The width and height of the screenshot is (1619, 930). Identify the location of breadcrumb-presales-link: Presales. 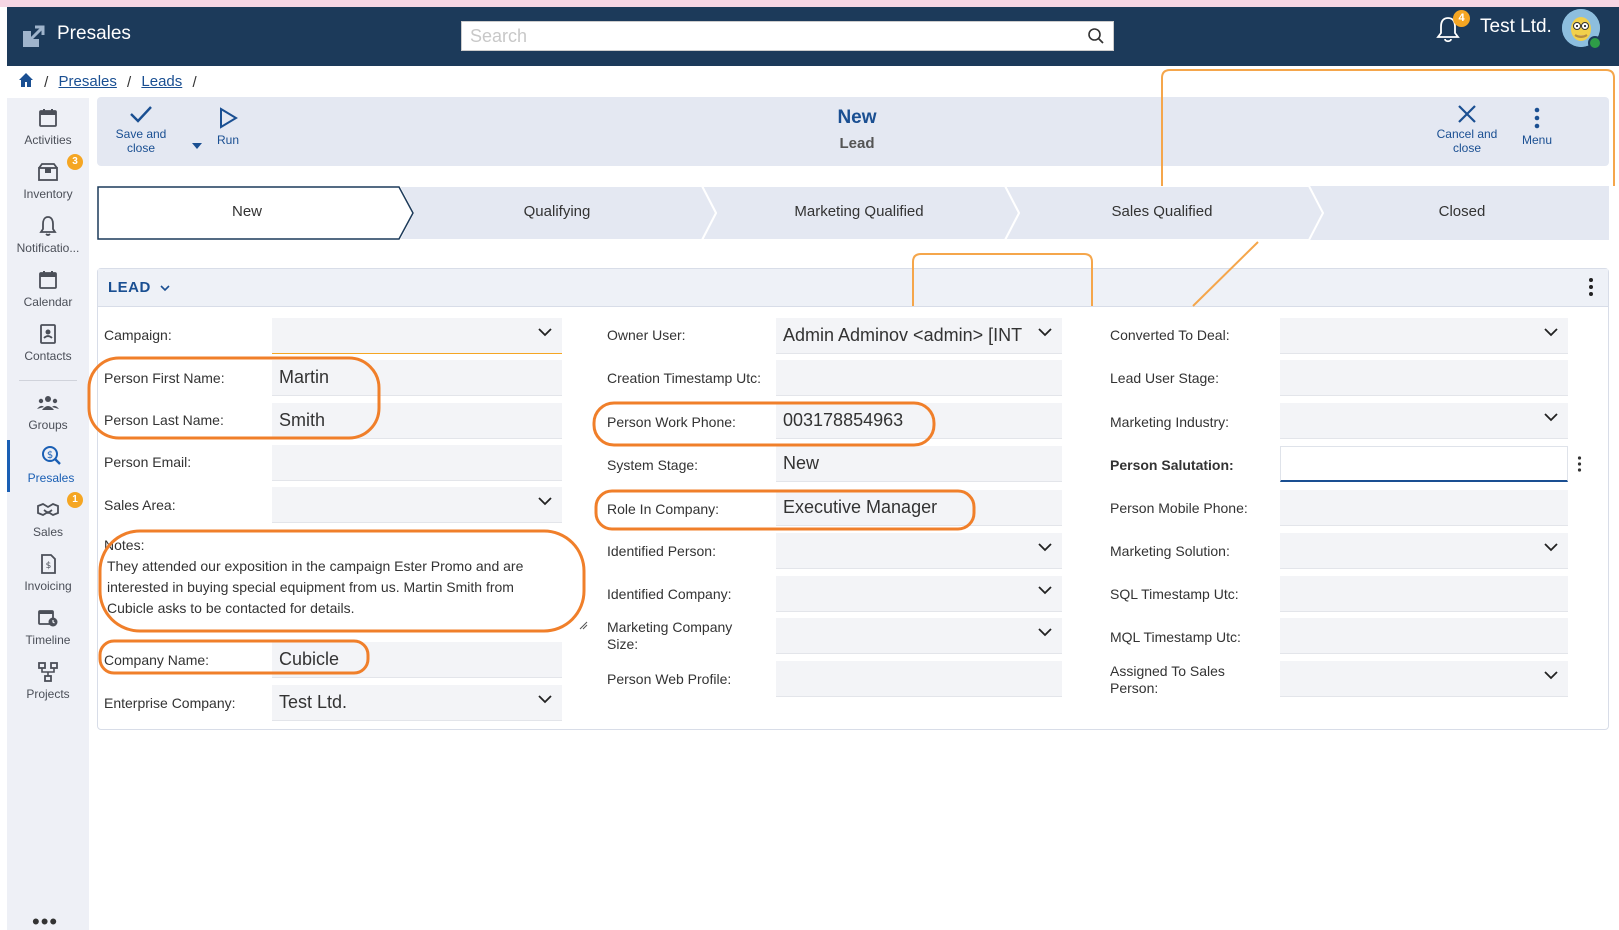
(88, 81).